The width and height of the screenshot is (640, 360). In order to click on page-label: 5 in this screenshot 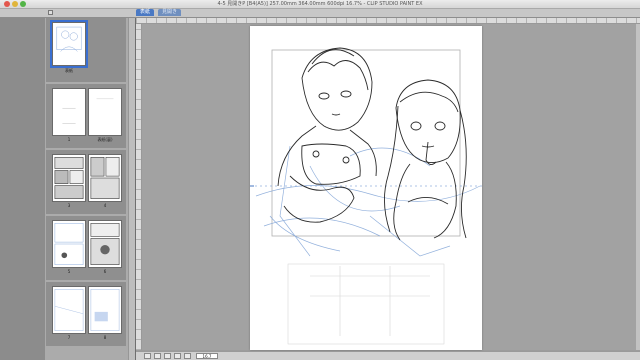, I will do `click(69, 271)`.